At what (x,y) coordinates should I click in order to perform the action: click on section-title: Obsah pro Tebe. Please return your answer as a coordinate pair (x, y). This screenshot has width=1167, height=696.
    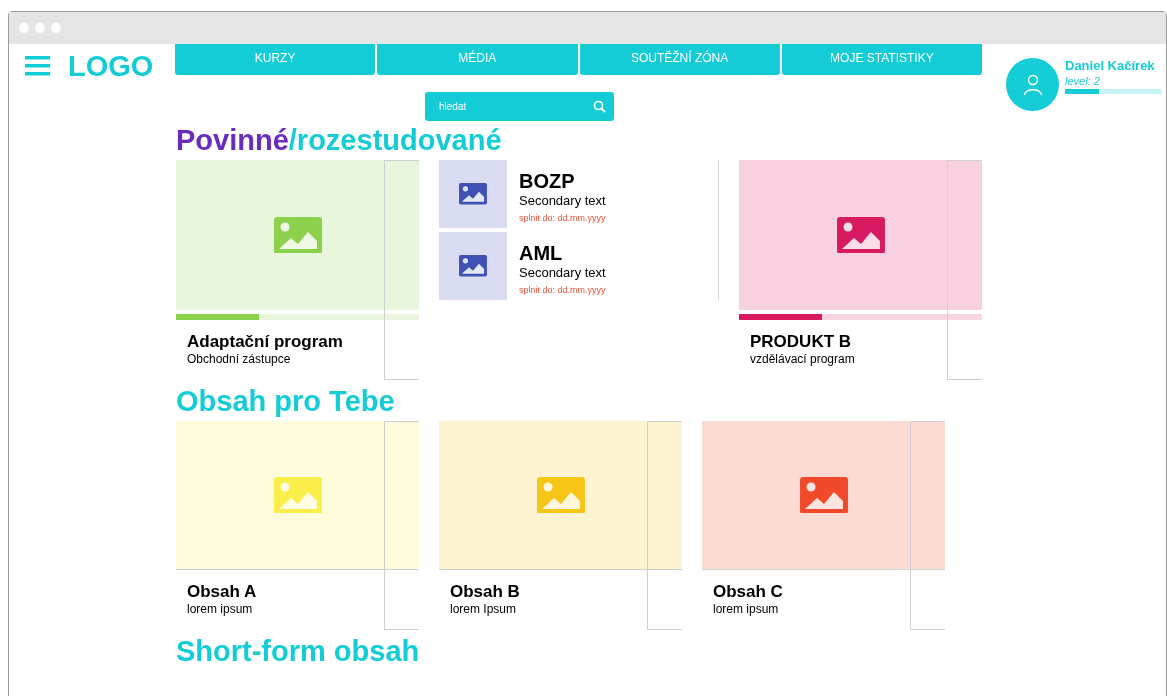
    Looking at the image, I should click on (286, 401).